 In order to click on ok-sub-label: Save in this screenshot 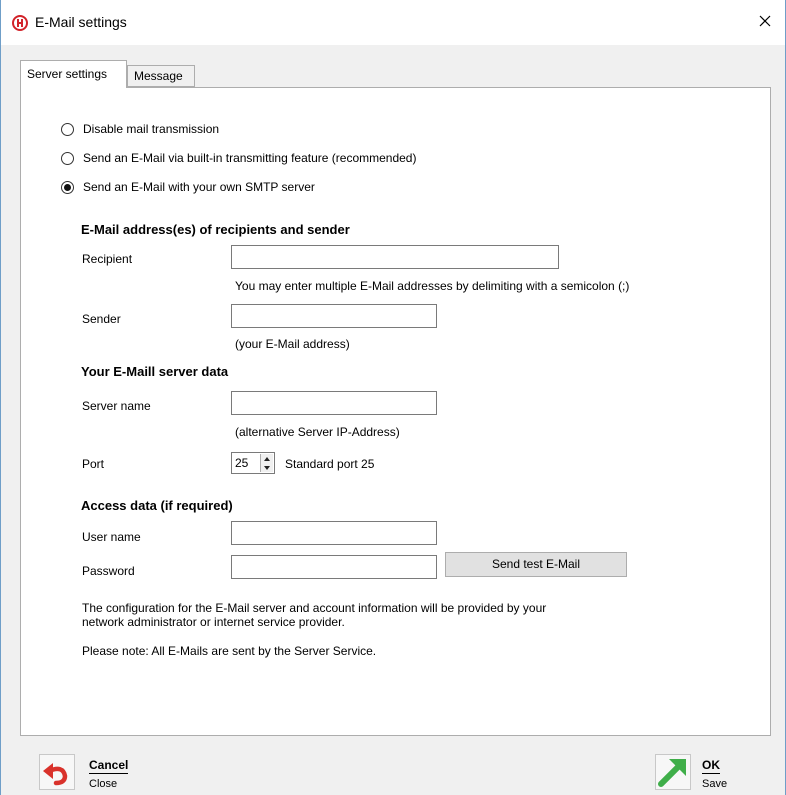, I will do `click(715, 784)`.